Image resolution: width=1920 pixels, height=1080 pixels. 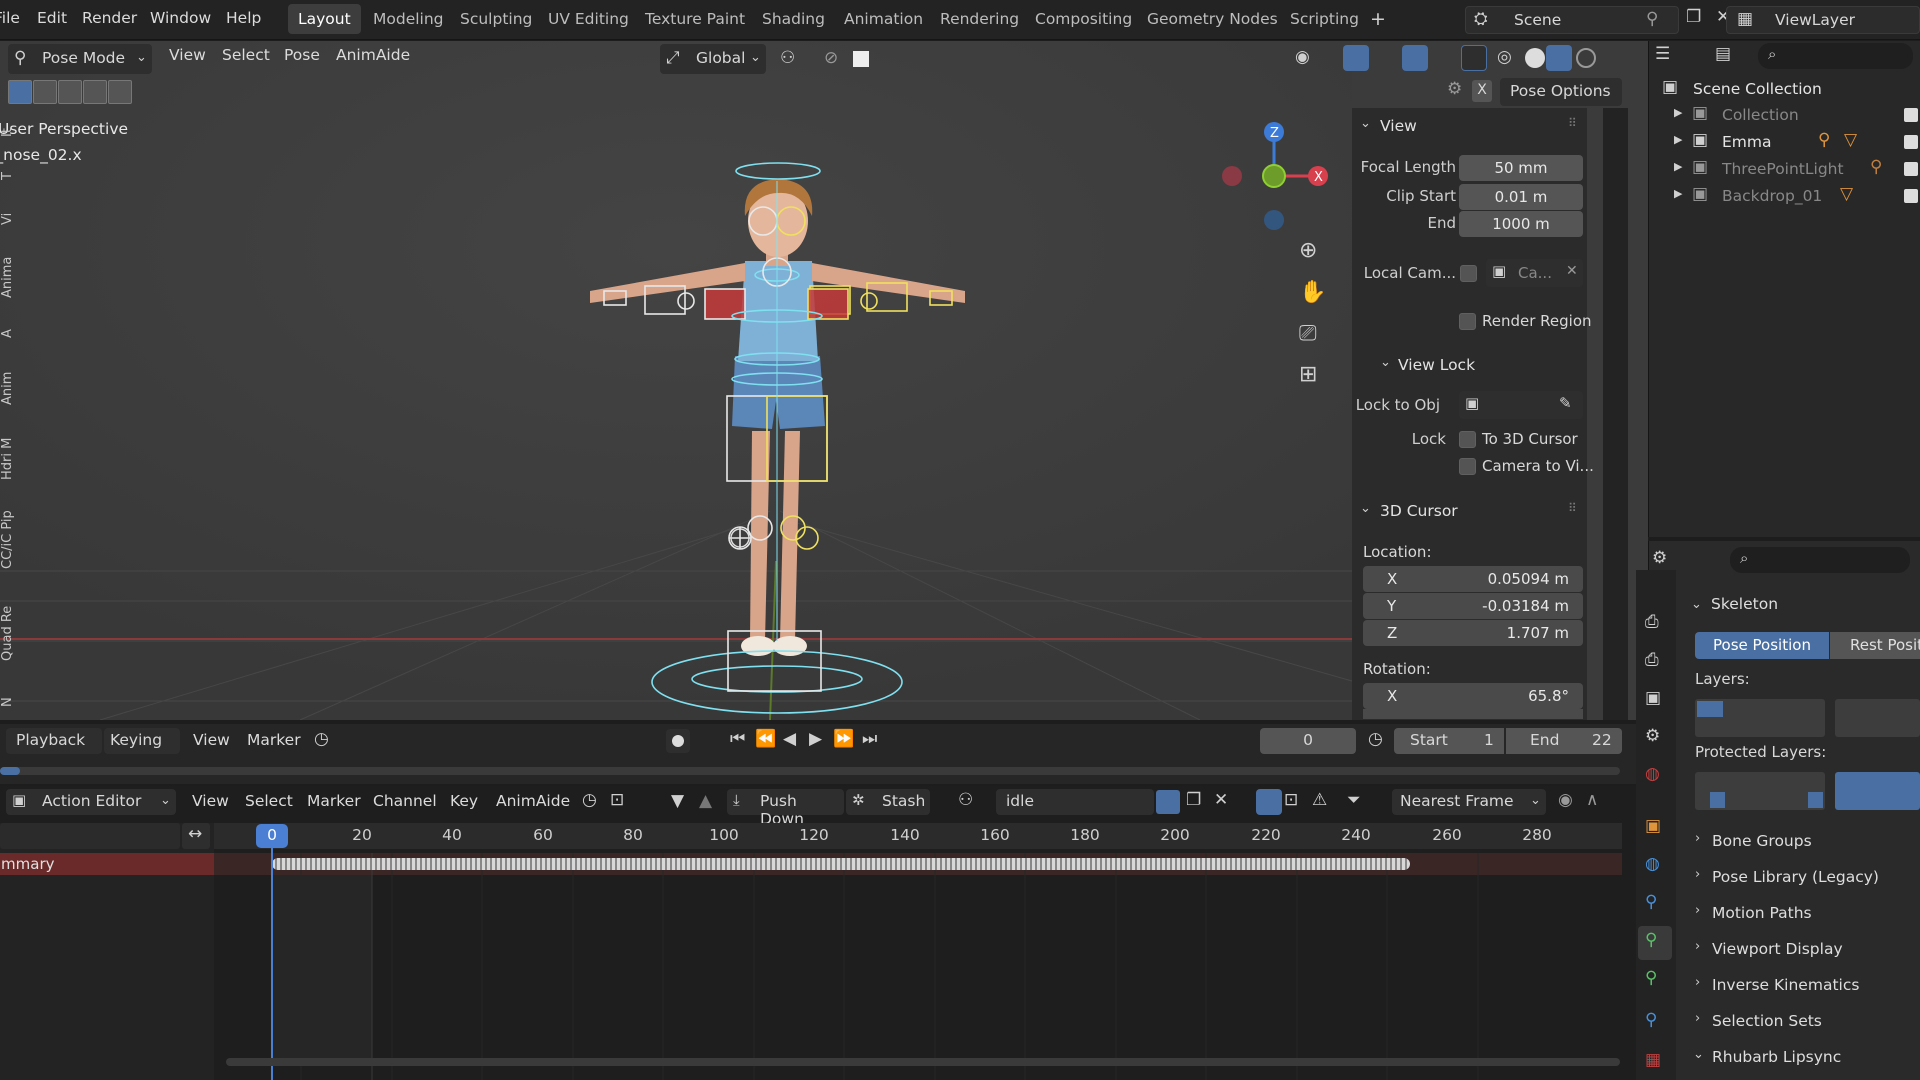 What do you see at coordinates (1312, 293) in the screenshot?
I see `pan-hand-icon: ✋` at bounding box center [1312, 293].